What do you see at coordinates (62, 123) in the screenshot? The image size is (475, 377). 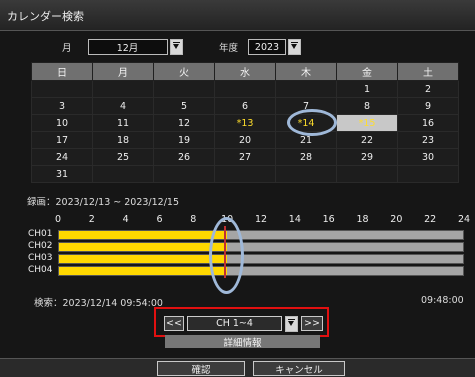 I see `calendar-day-cell: 10` at bounding box center [62, 123].